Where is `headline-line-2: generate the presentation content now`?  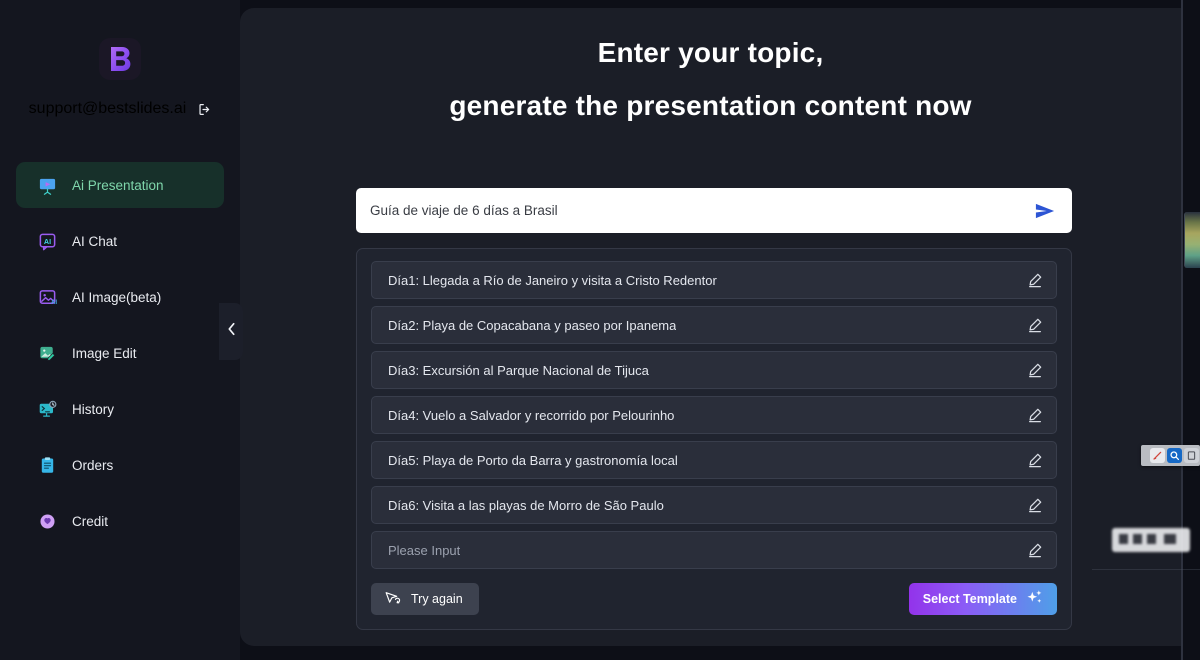
headline-line-2: generate the presentation content now is located at coordinates (710, 105).